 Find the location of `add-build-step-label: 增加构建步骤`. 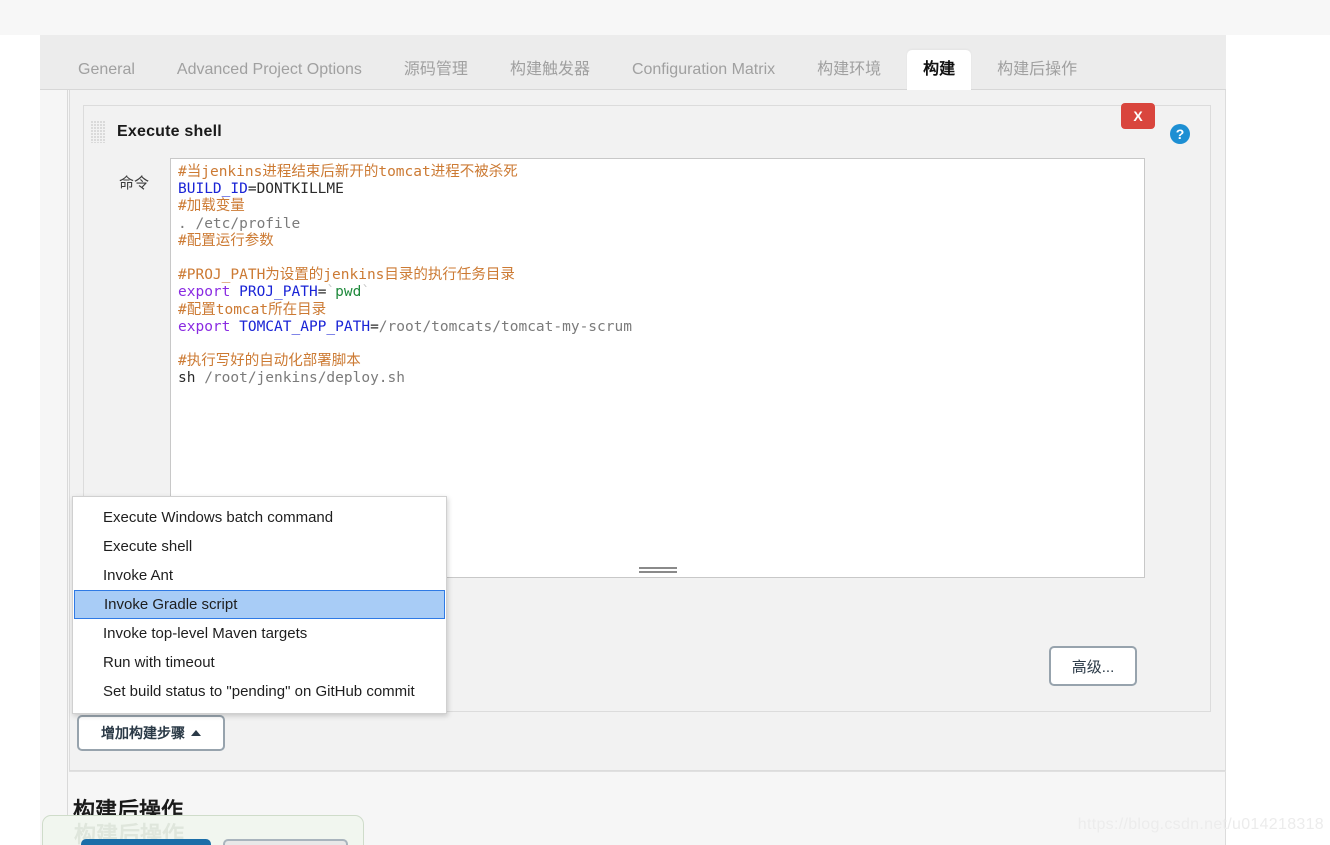

add-build-step-label: 增加构建步骤 is located at coordinates (143, 733).